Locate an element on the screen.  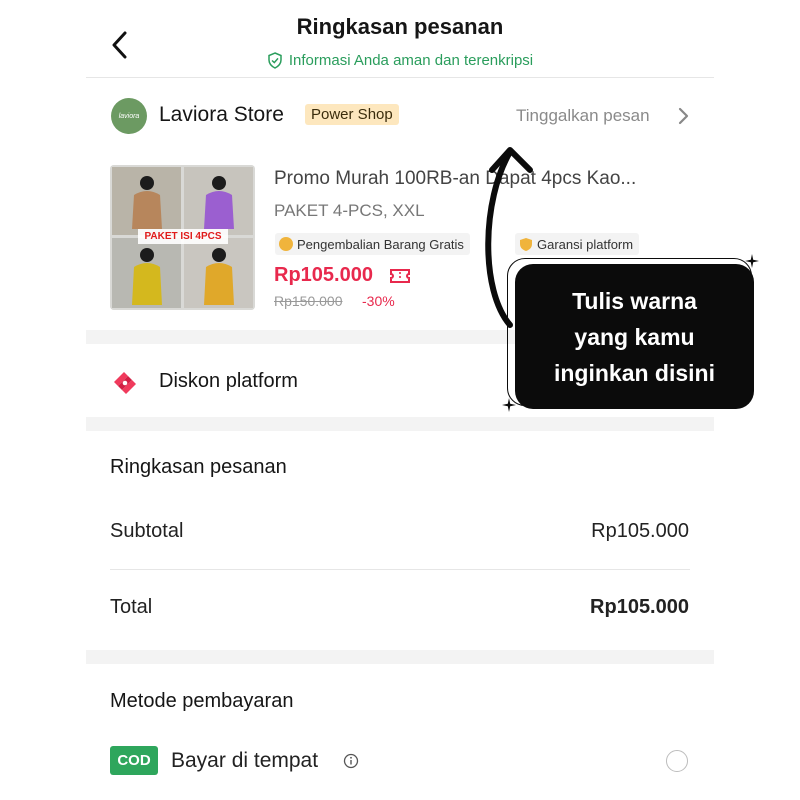
cod-radio-button is located at coordinates (677, 761).